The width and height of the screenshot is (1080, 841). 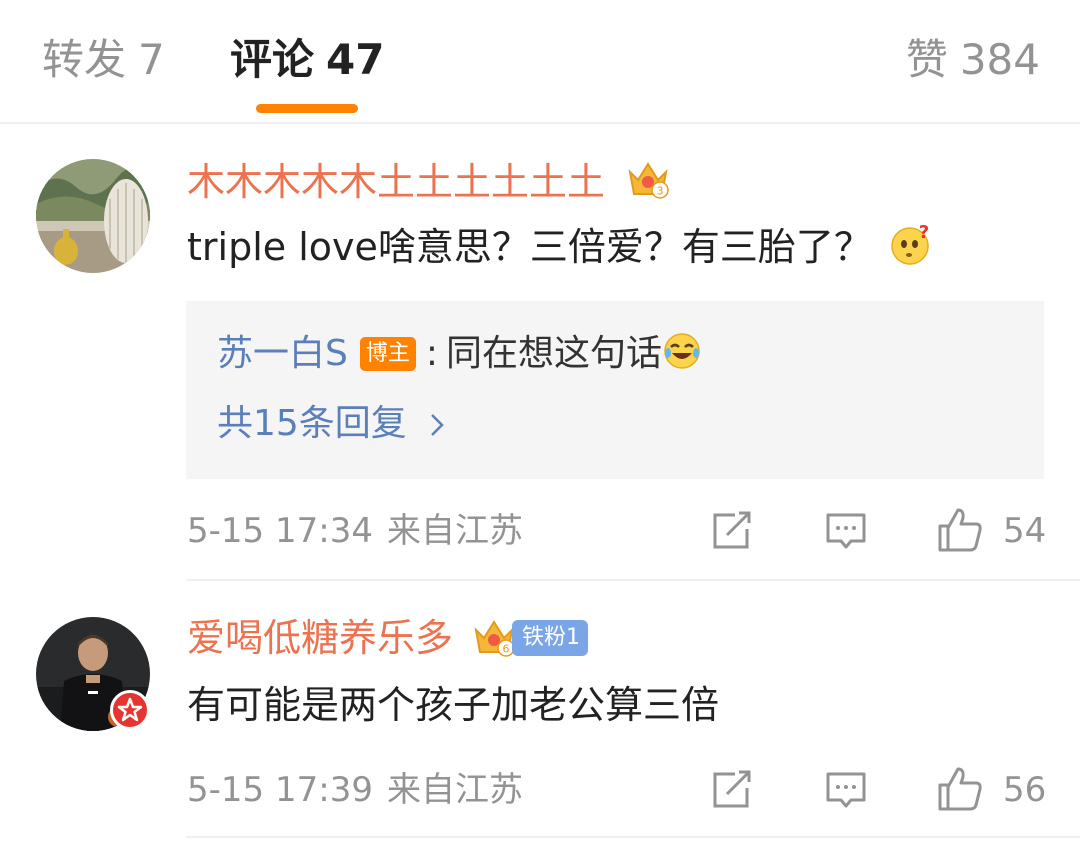 What do you see at coordinates (529, 247) in the screenshot?
I see `comment-text-content: triple love啥意思？三倍爱？有三胎了？` at bounding box center [529, 247].